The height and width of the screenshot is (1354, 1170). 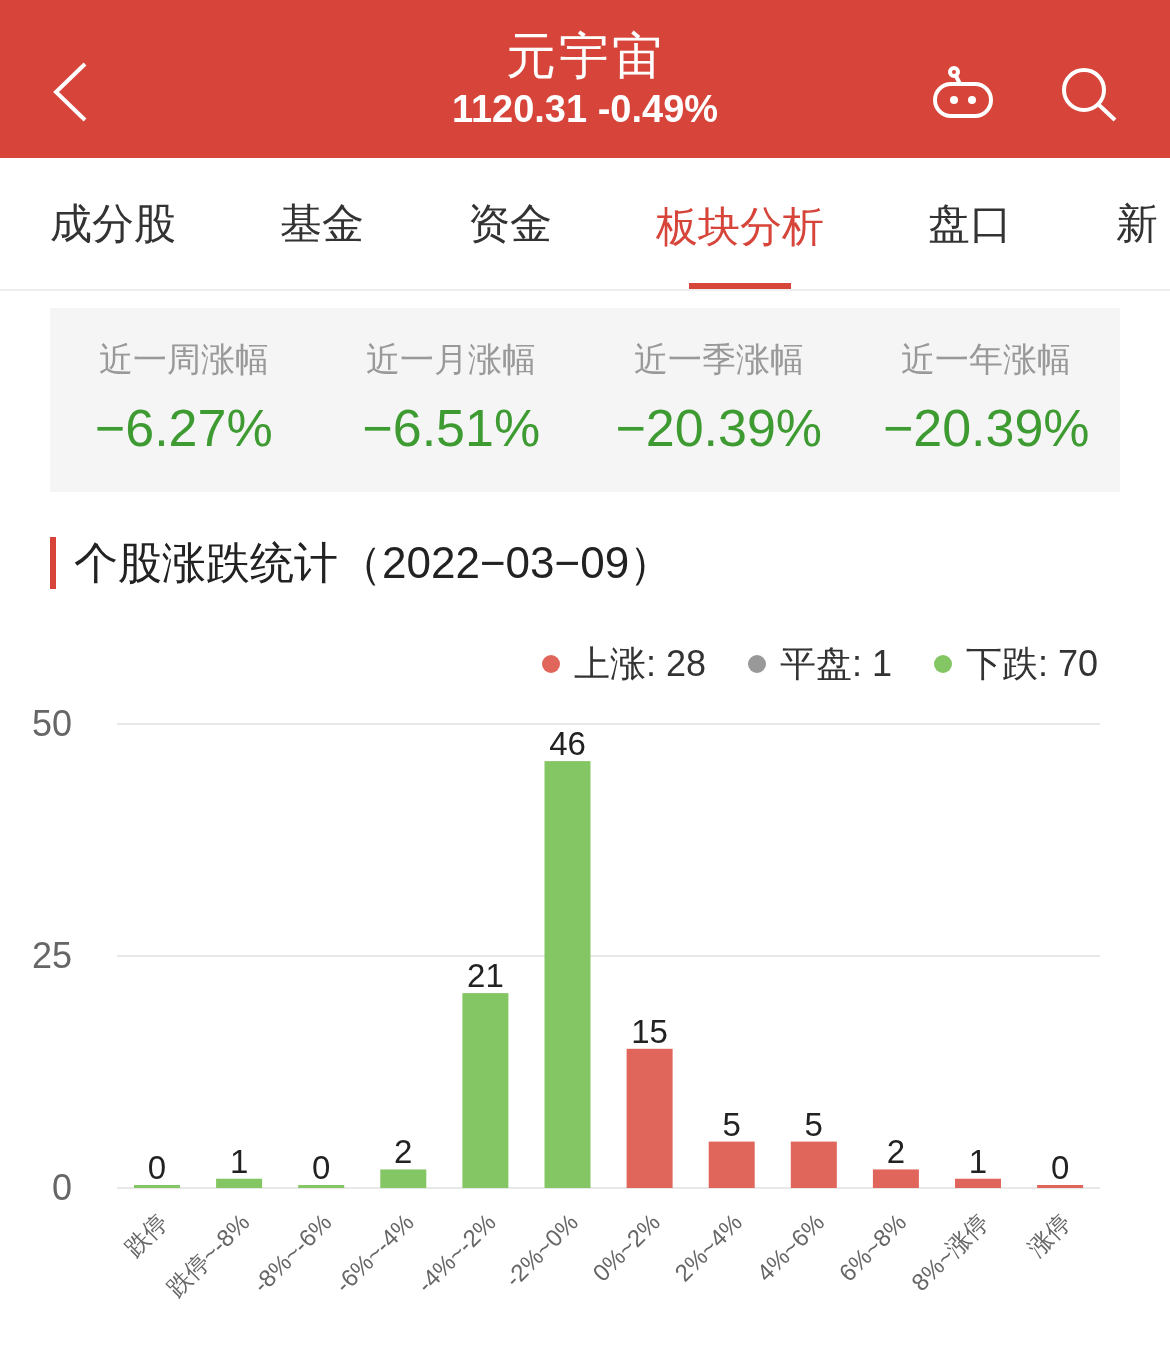 What do you see at coordinates (485, 976) in the screenshot?
I see `data-label: 21` at bounding box center [485, 976].